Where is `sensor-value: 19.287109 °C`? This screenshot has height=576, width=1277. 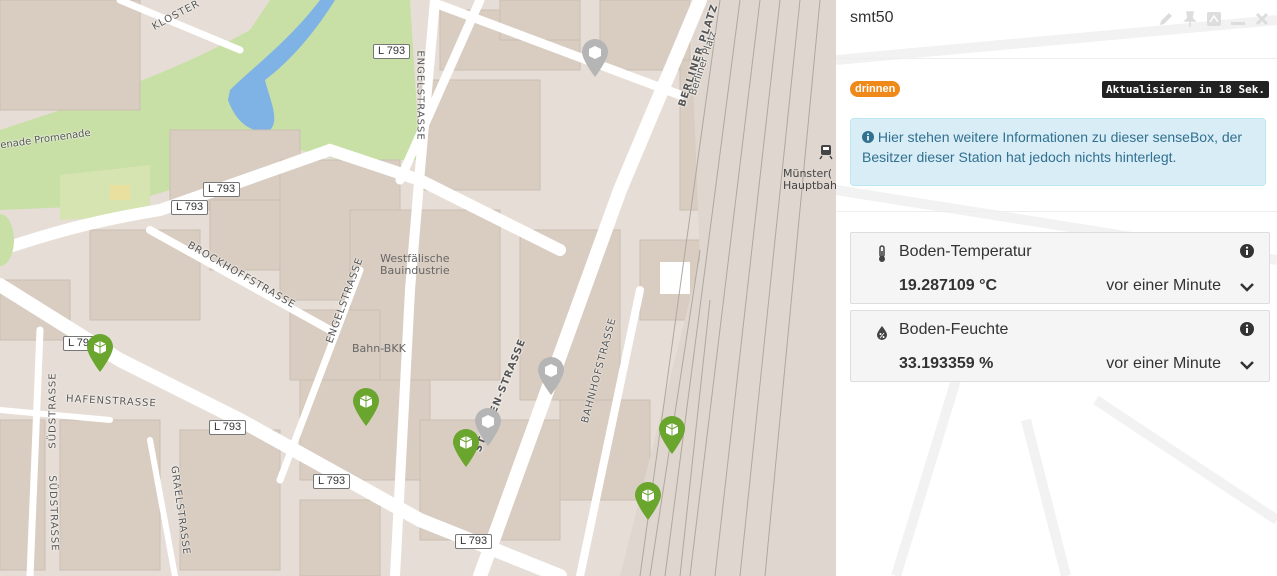 sensor-value: 19.287109 °C is located at coordinates (948, 285).